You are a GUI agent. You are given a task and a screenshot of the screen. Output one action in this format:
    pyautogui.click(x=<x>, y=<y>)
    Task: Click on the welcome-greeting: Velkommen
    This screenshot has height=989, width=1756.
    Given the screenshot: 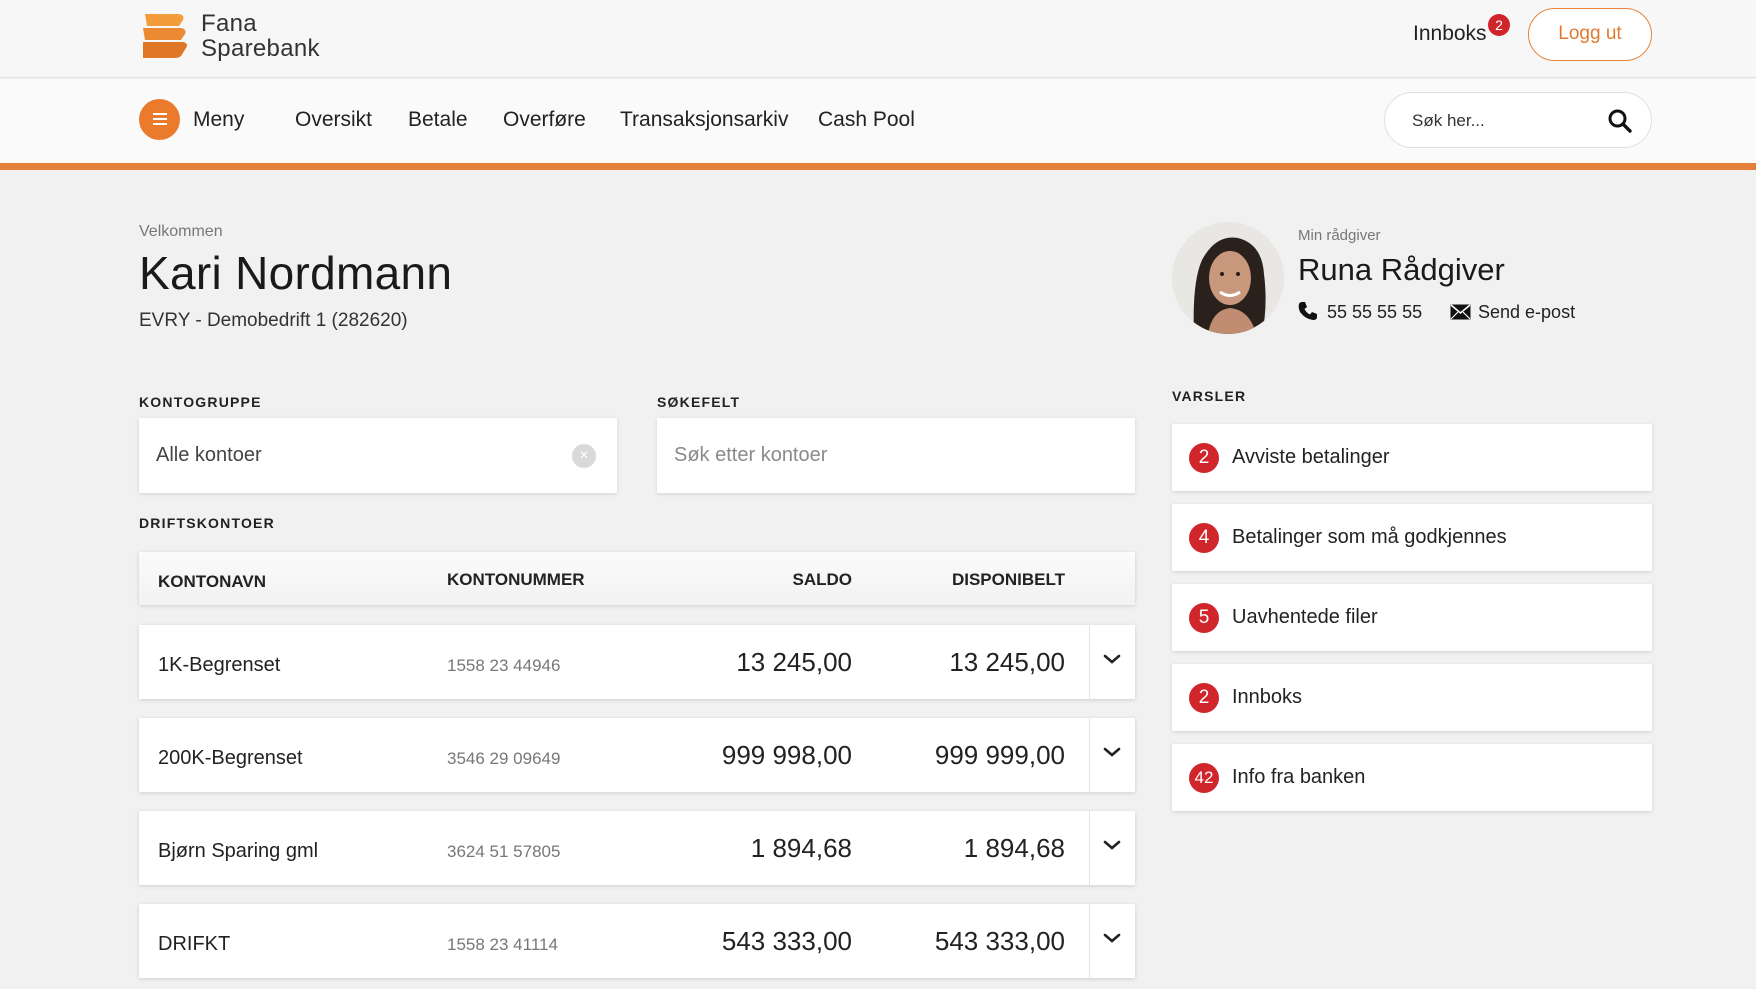 What is the action you would take?
    pyautogui.click(x=181, y=231)
    